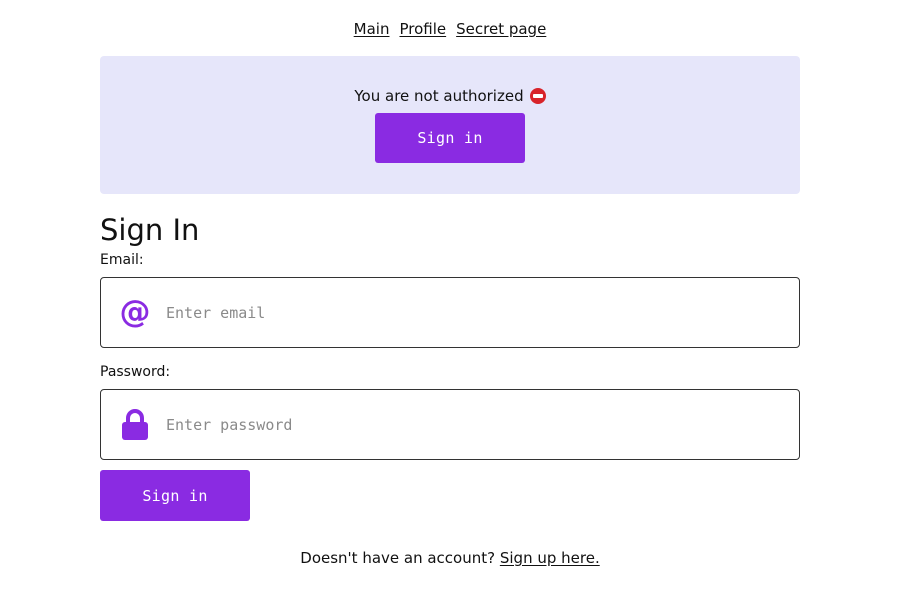  Describe the element at coordinates (450, 138) in the screenshot. I see `banner-sign-in-button: Sign in` at that location.